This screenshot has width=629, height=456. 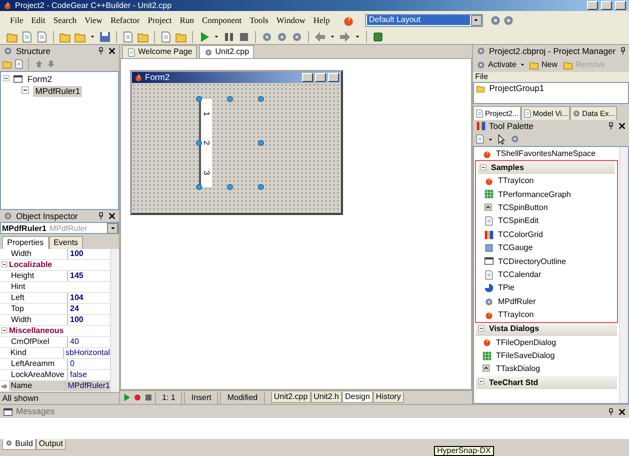 What do you see at coordinates (39, 79) in the screenshot?
I see `tree-item: Form2` at bounding box center [39, 79].